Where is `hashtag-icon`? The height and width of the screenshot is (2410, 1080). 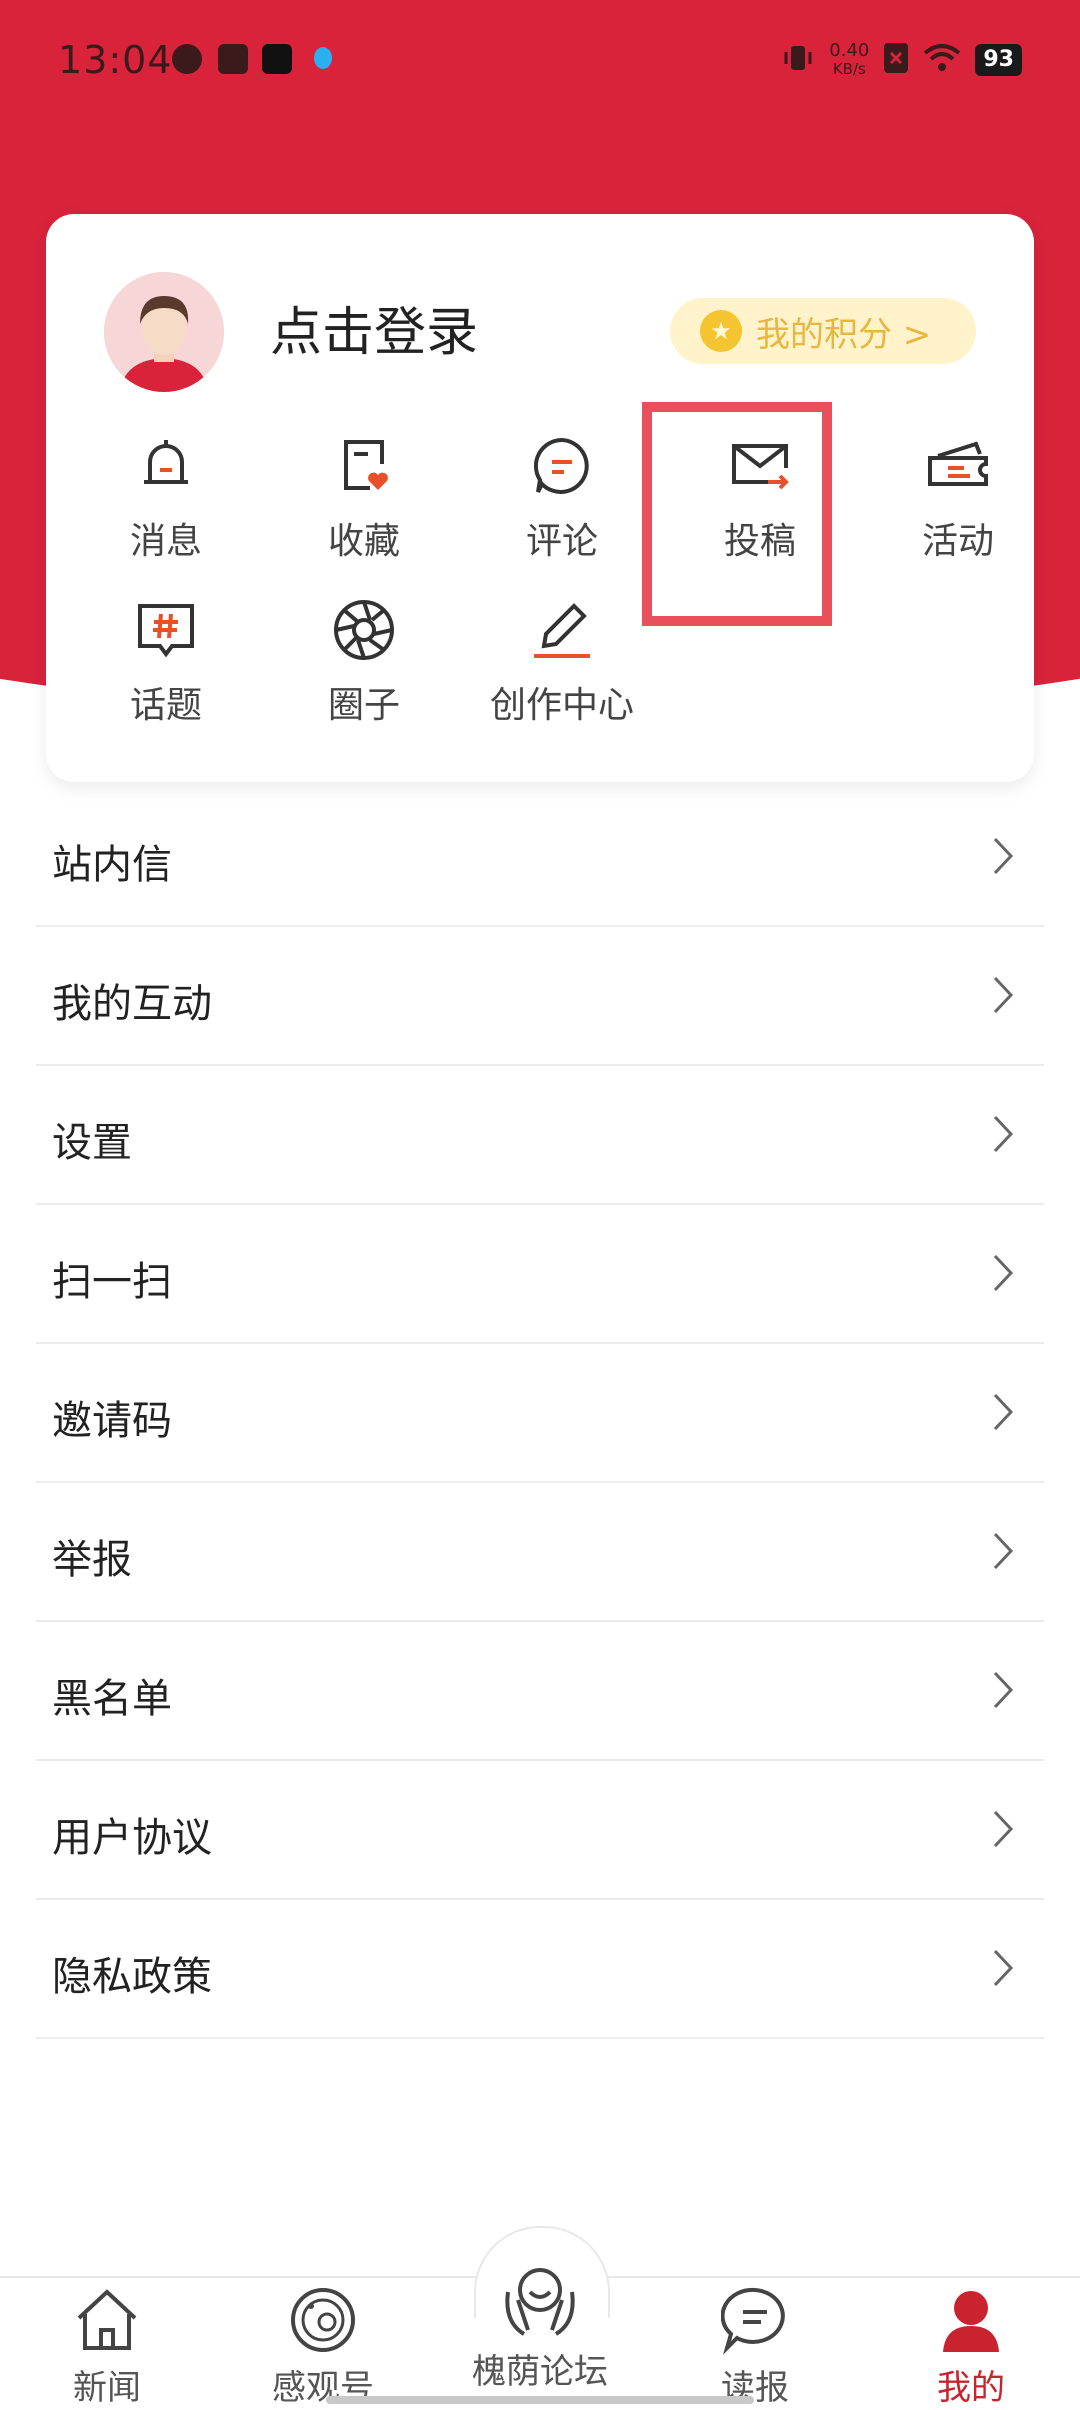 hashtag-icon is located at coordinates (166, 631).